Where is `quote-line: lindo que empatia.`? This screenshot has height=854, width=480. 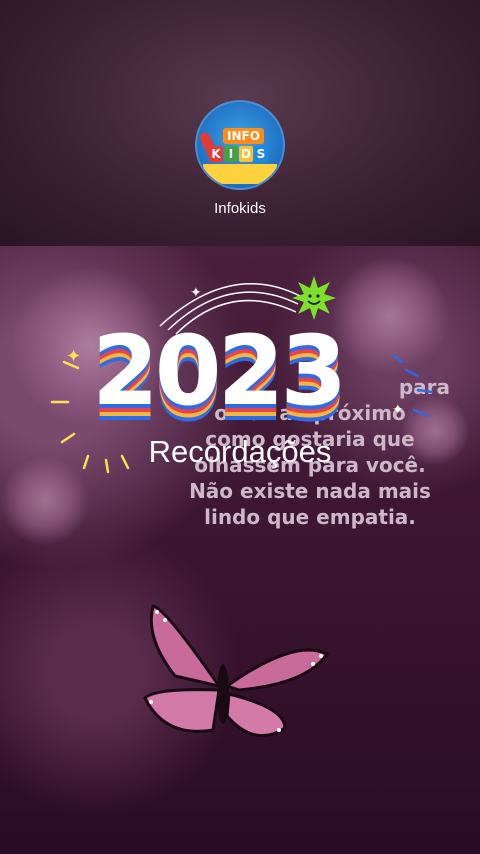
quote-line: lindo que empatia. is located at coordinates (310, 517).